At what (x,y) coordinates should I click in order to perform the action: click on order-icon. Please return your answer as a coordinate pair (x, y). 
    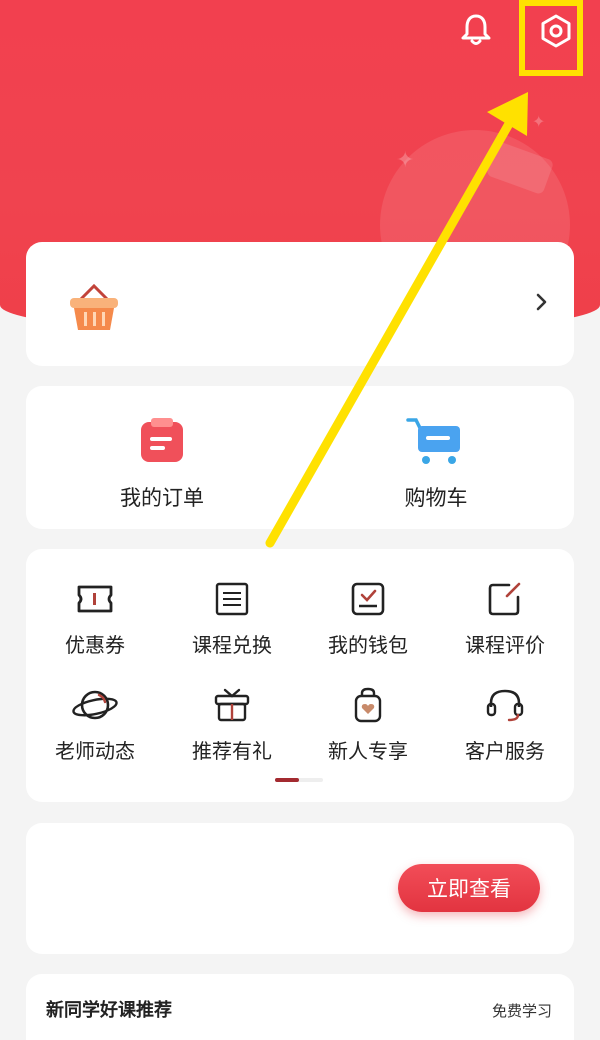
    Looking at the image, I should click on (162, 440).